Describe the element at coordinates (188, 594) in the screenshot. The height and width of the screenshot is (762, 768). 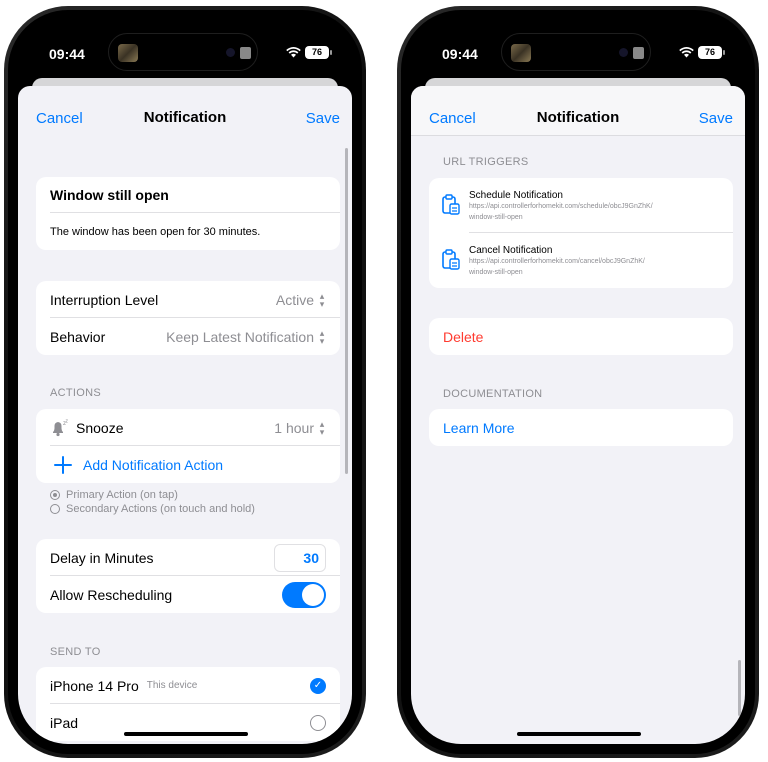
I see `allow-rescheduling-row: Allow Rescheduling` at that location.